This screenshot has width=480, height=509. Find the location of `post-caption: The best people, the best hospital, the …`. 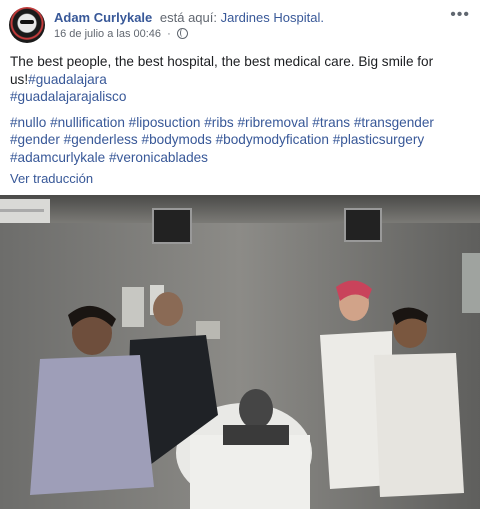

post-caption: The best people, the best hospital, the … is located at coordinates (241, 79).